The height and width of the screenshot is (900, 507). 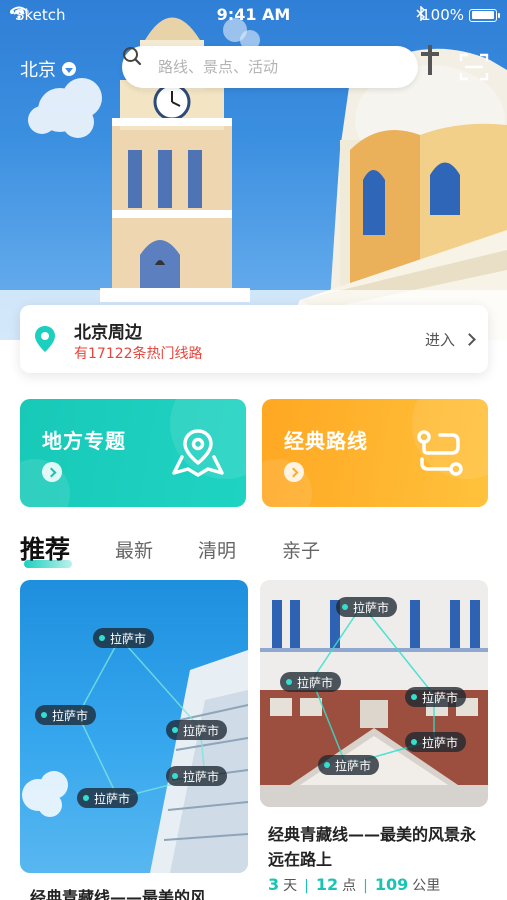 What do you see at coordinates (108, 333) in the screenshot?
I see `nearby-title: 北京周边` at bounding box center [108, 333].